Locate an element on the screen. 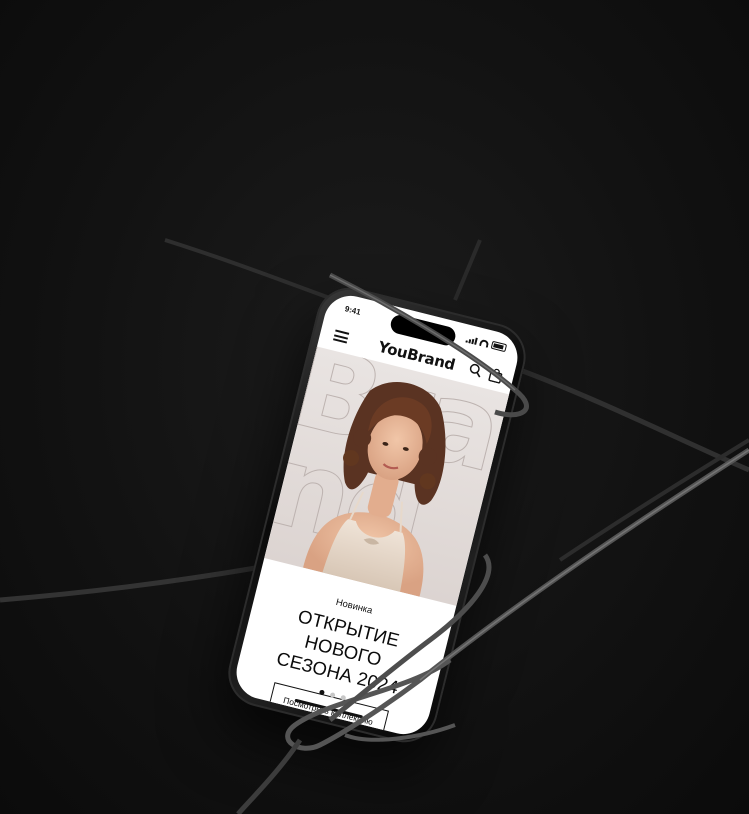 The image size is (749, 814). signal-icon is located at coordinates (471, 340).